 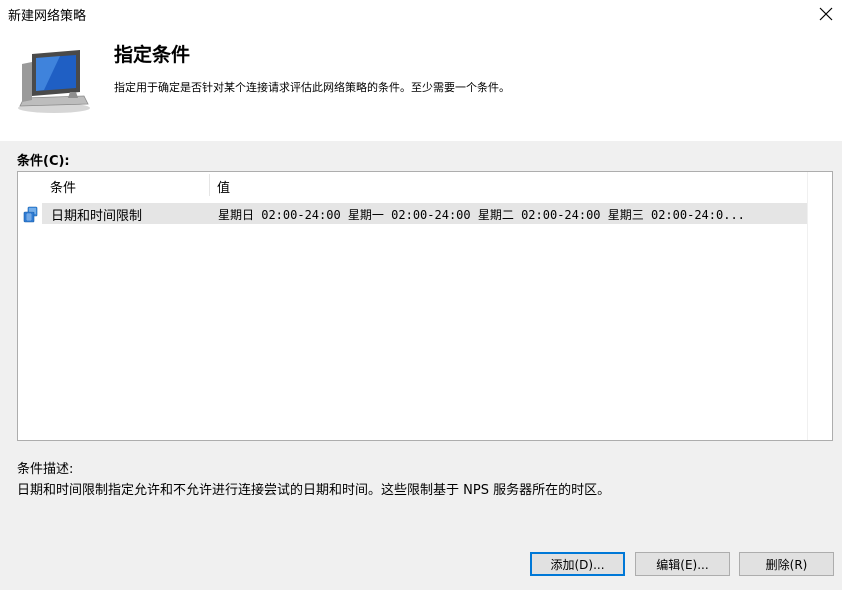 I want to click on window-title: 新建网络策略, so click(x=47, y=16).